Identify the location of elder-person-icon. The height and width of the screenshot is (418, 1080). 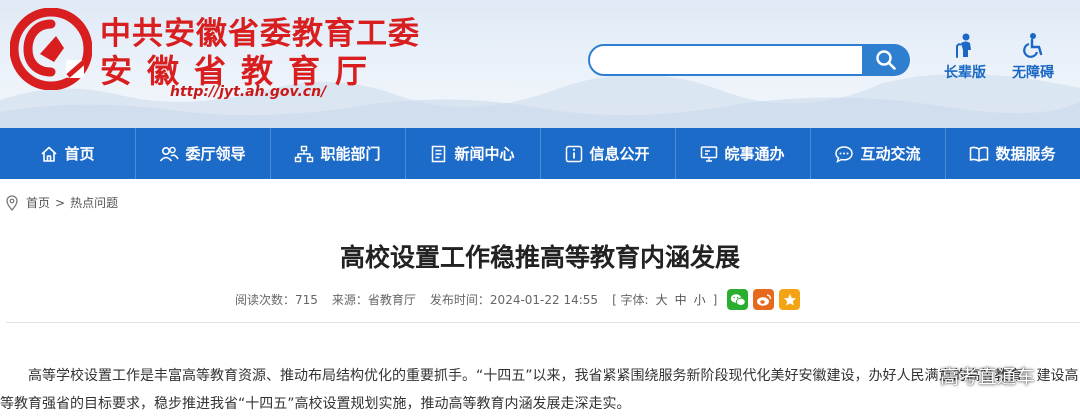
(963, 45).